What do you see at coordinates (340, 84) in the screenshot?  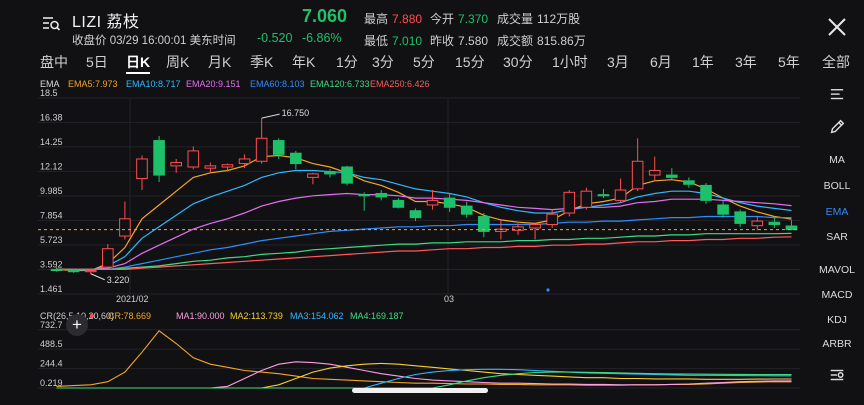 I see `ema-legend-item: EMA120:6.733` at bounding box center [340, 84].